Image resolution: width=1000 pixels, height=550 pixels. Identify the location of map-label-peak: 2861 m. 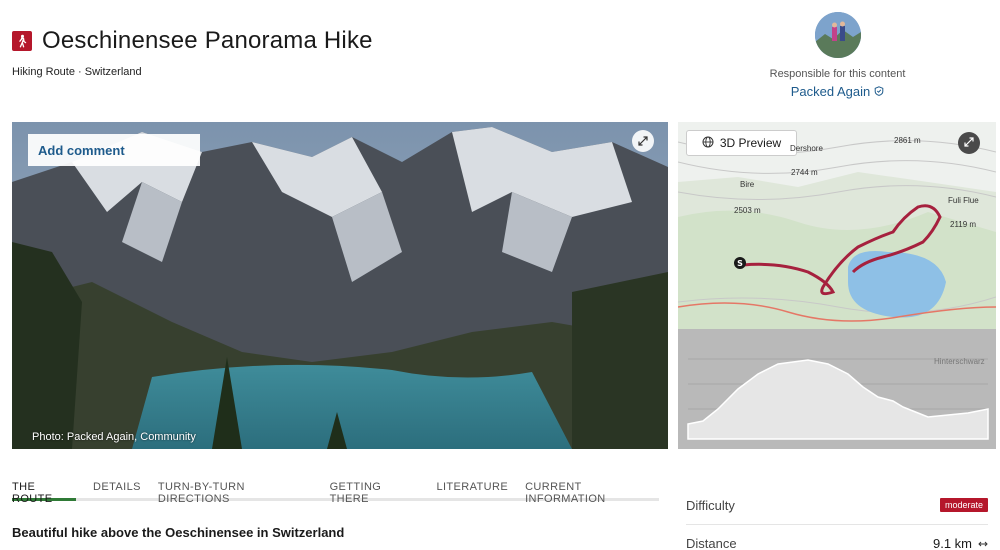
(907, 140).